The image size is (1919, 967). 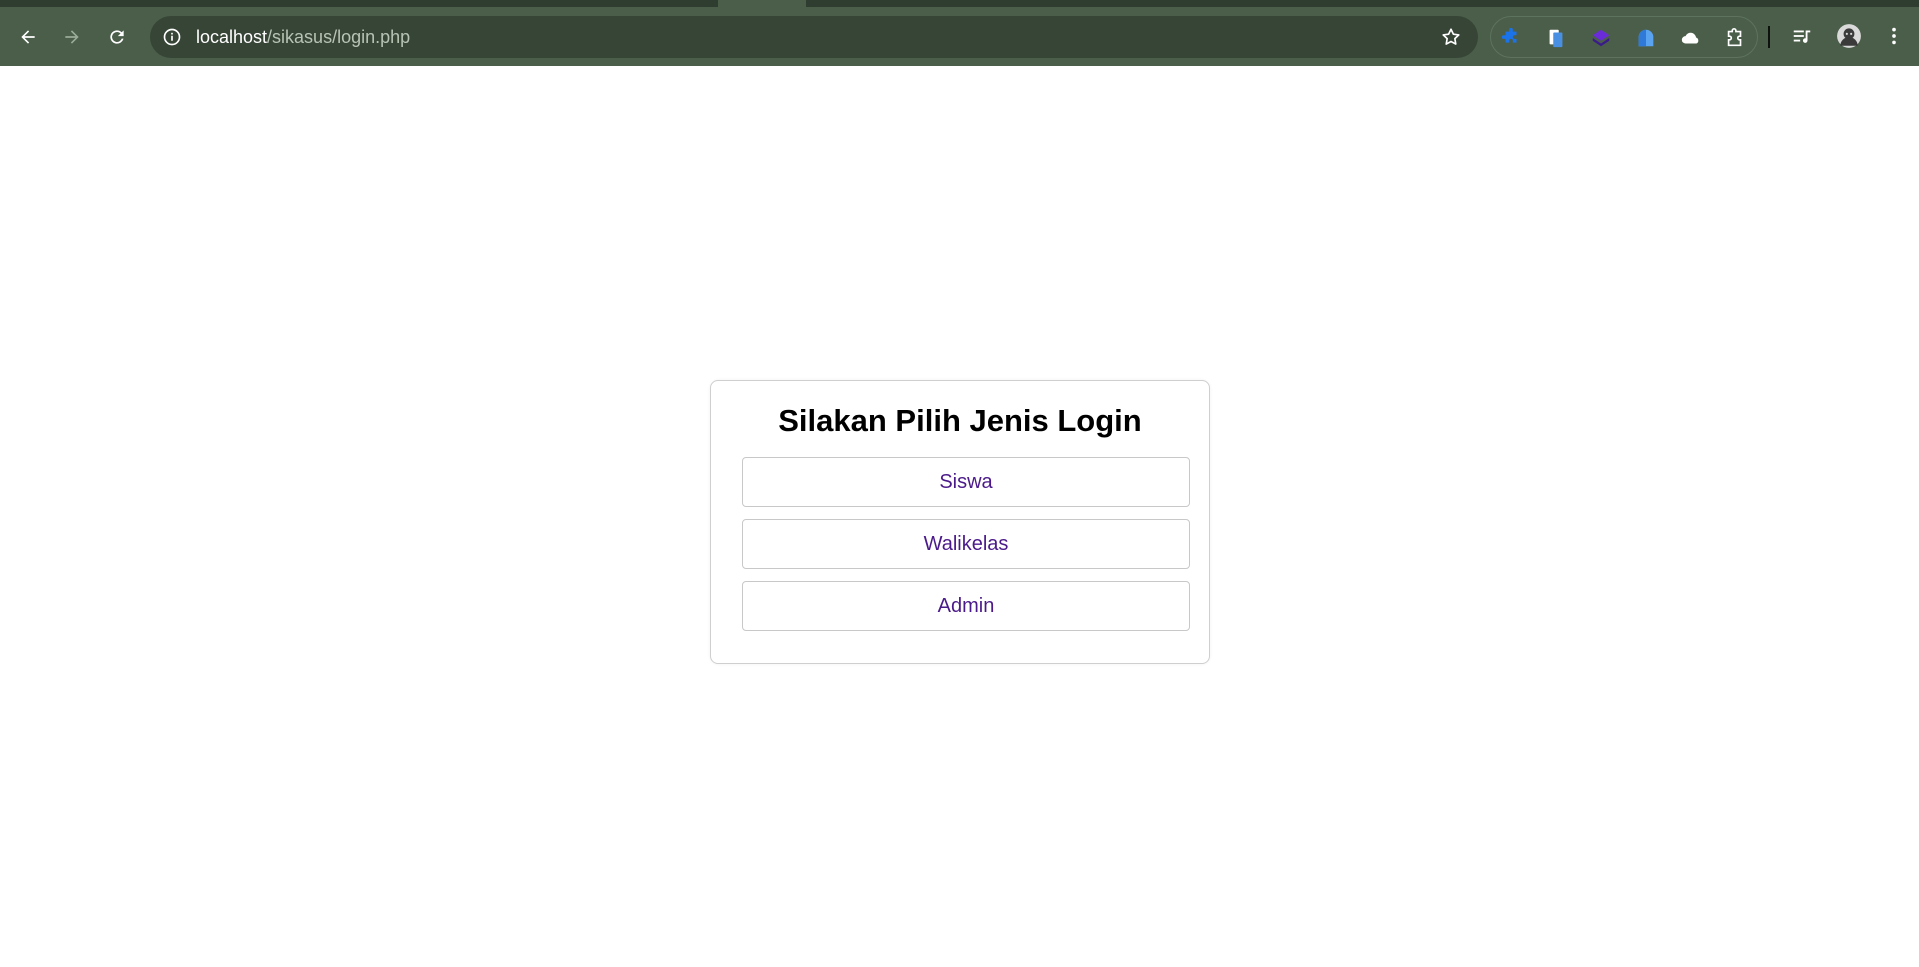 I want to click on toolbar-divider, so click(x=1769, y=37).